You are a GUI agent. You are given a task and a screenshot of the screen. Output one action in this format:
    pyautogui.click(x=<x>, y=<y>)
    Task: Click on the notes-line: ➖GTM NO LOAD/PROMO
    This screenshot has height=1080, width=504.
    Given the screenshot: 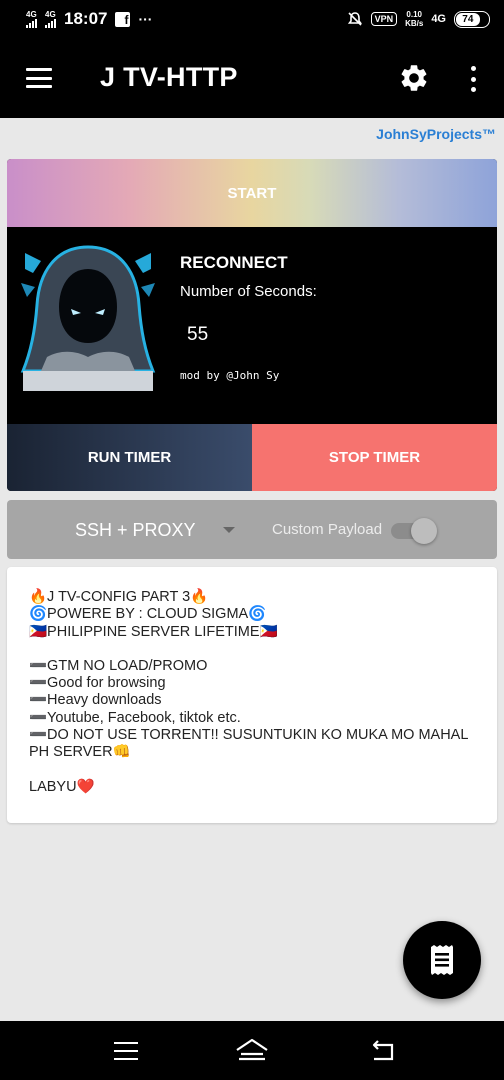 What is the action you would take?
    pyautogui.click(x=118, y=665)
    